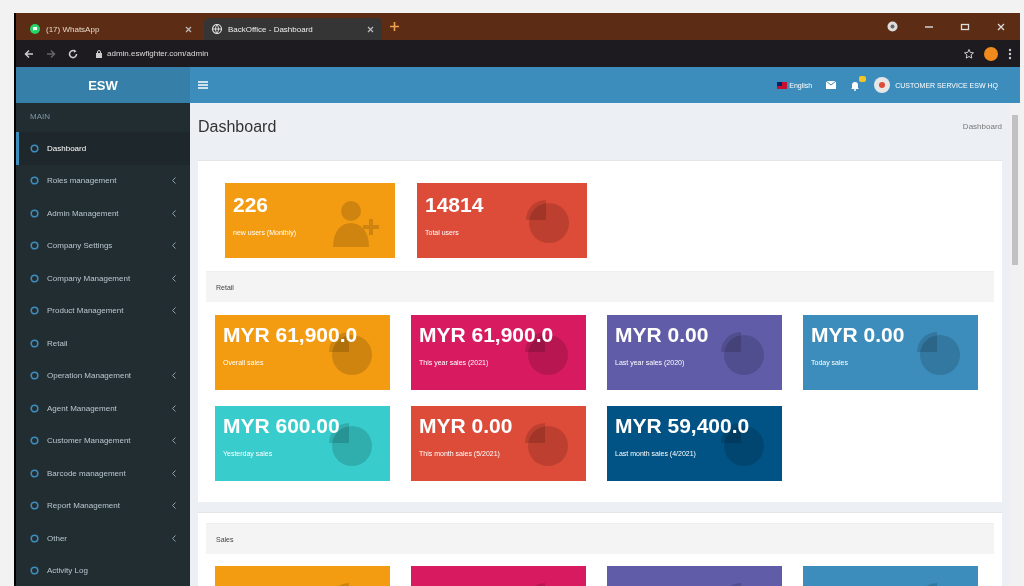 The height and width of the screenshot is (586, 1024). Describe the element at coordinates (103, 538) in the screenshot. I see `sidebar-item: Other` at that location.